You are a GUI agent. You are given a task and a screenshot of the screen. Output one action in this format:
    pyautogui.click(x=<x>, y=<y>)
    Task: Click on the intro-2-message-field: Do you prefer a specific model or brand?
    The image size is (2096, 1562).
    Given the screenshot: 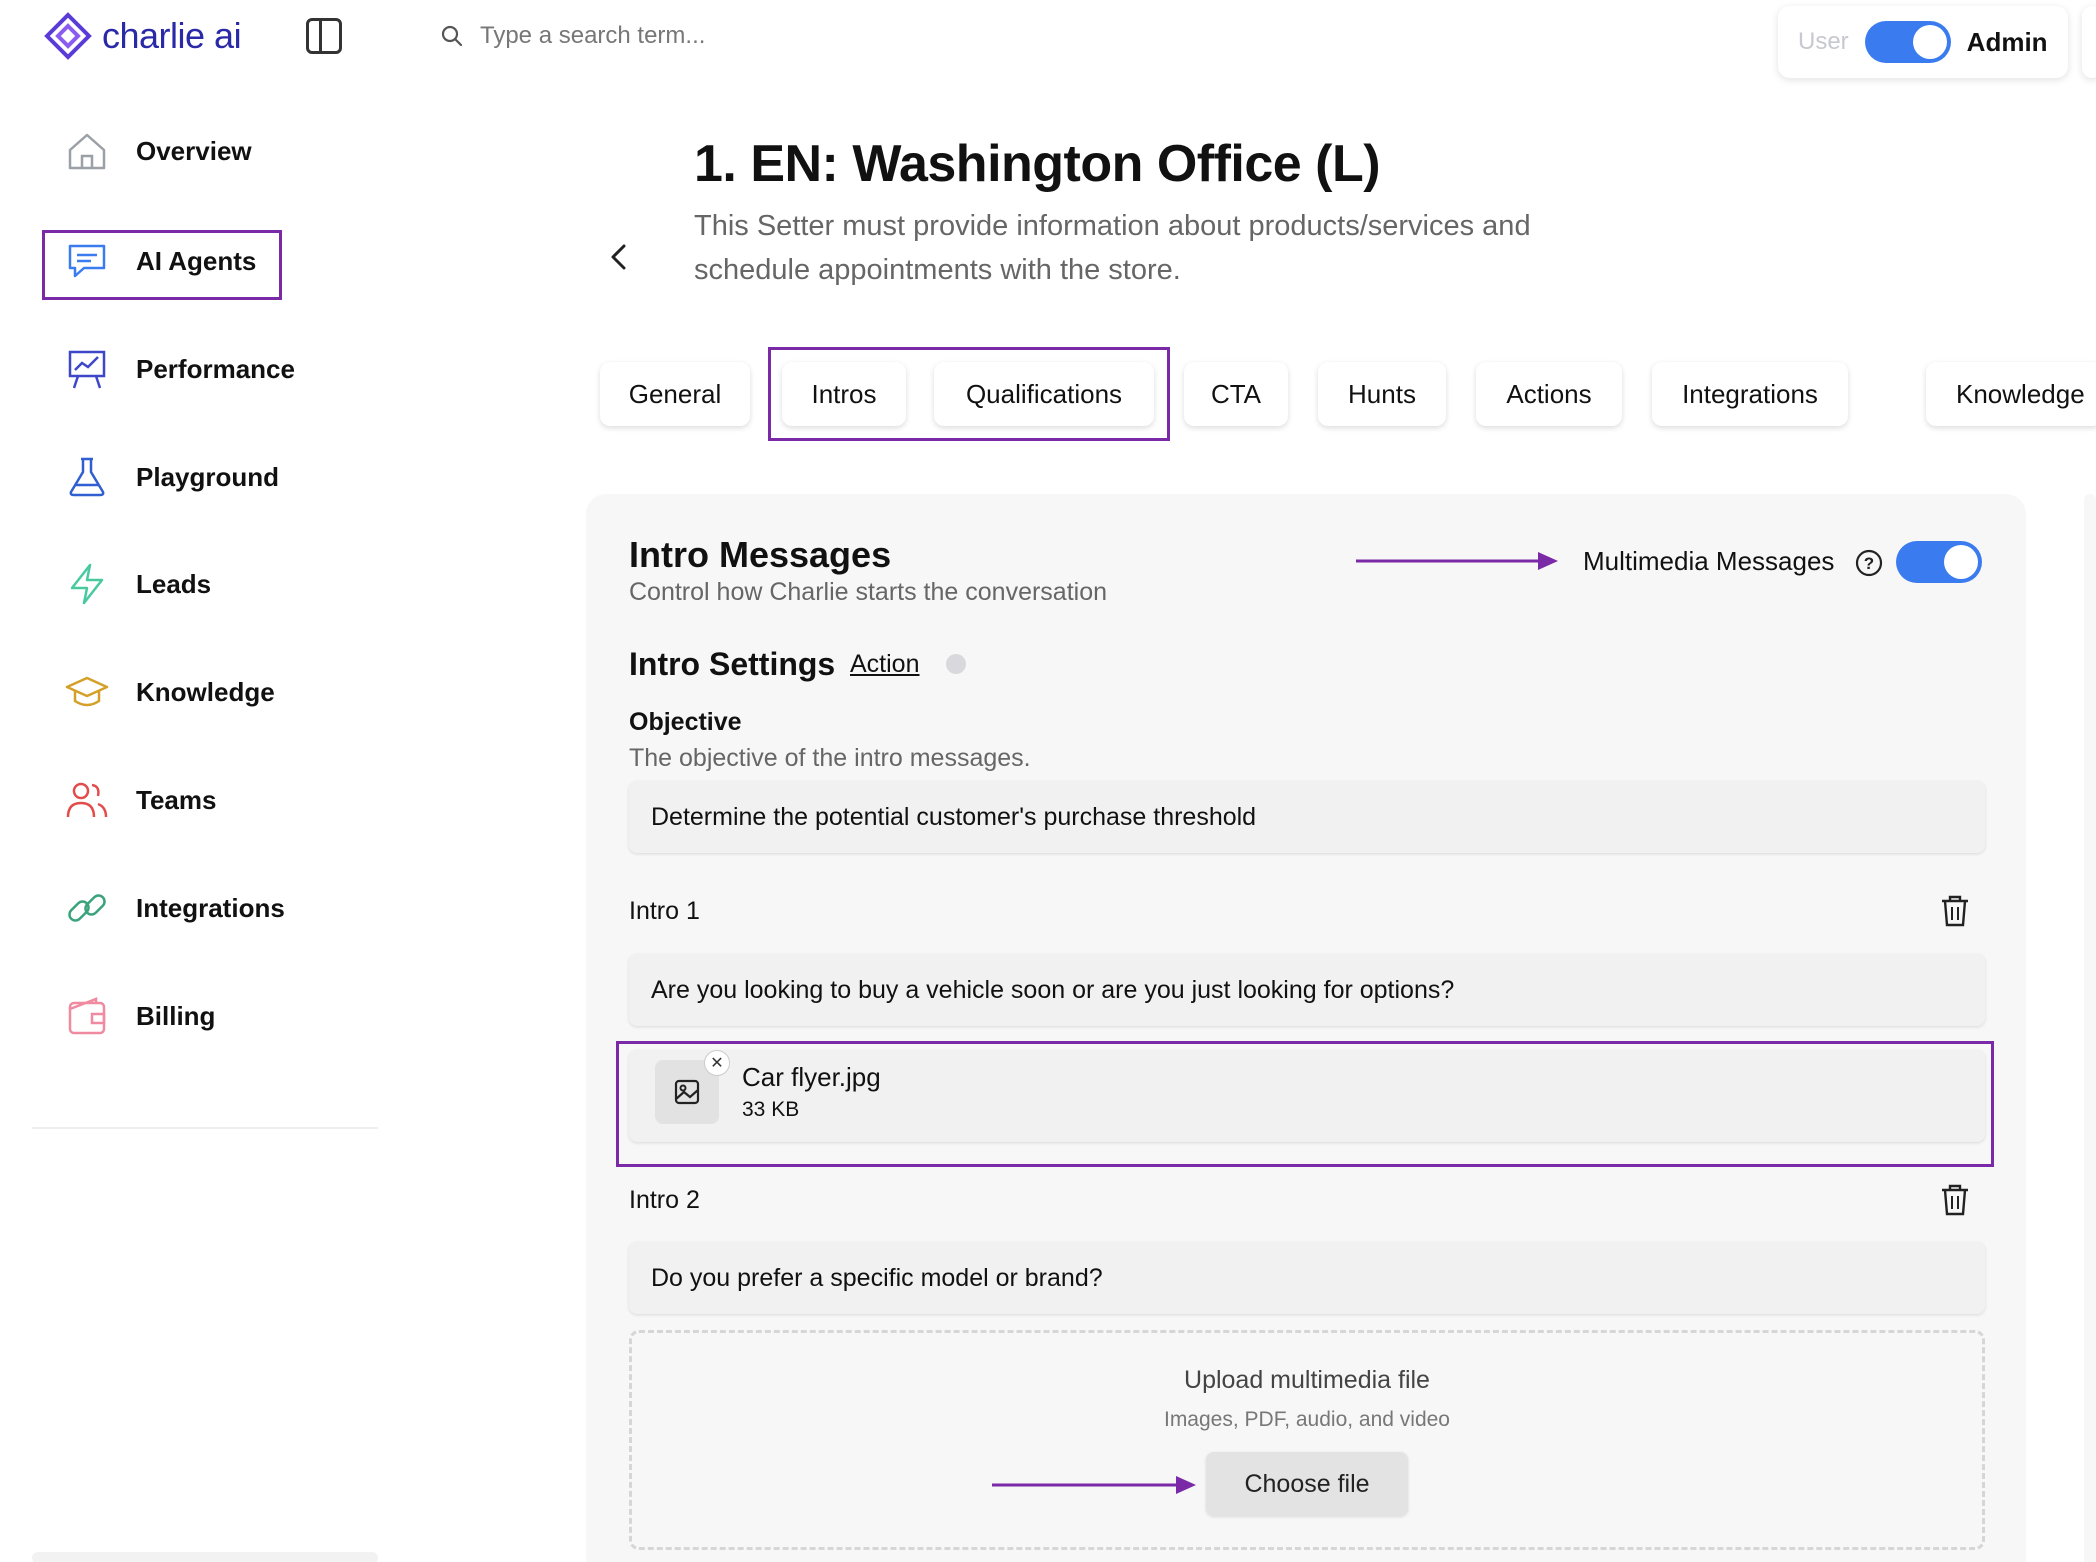 What is the action you would take?
    pyautogui.click(x=1307, y=1278)
    